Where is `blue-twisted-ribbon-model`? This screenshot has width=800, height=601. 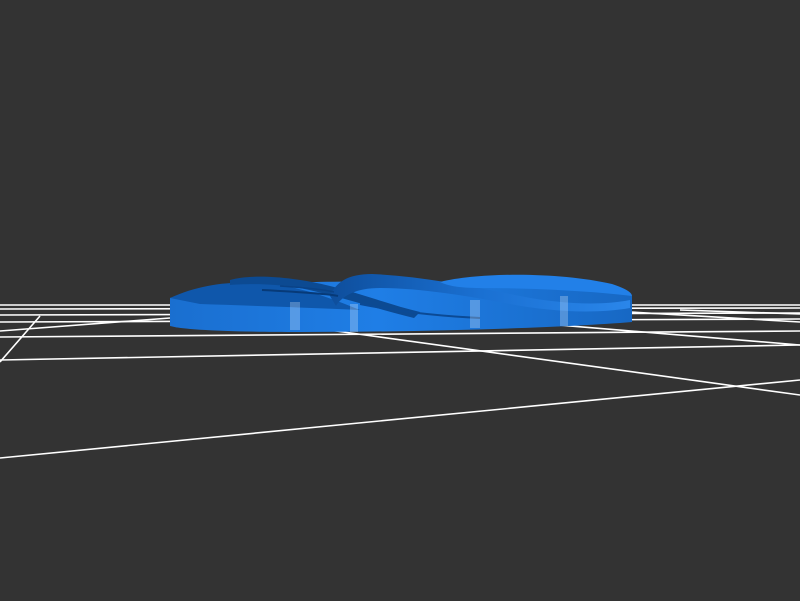 blue-twisted-ribbon-model is located at coordinates (401, 303).